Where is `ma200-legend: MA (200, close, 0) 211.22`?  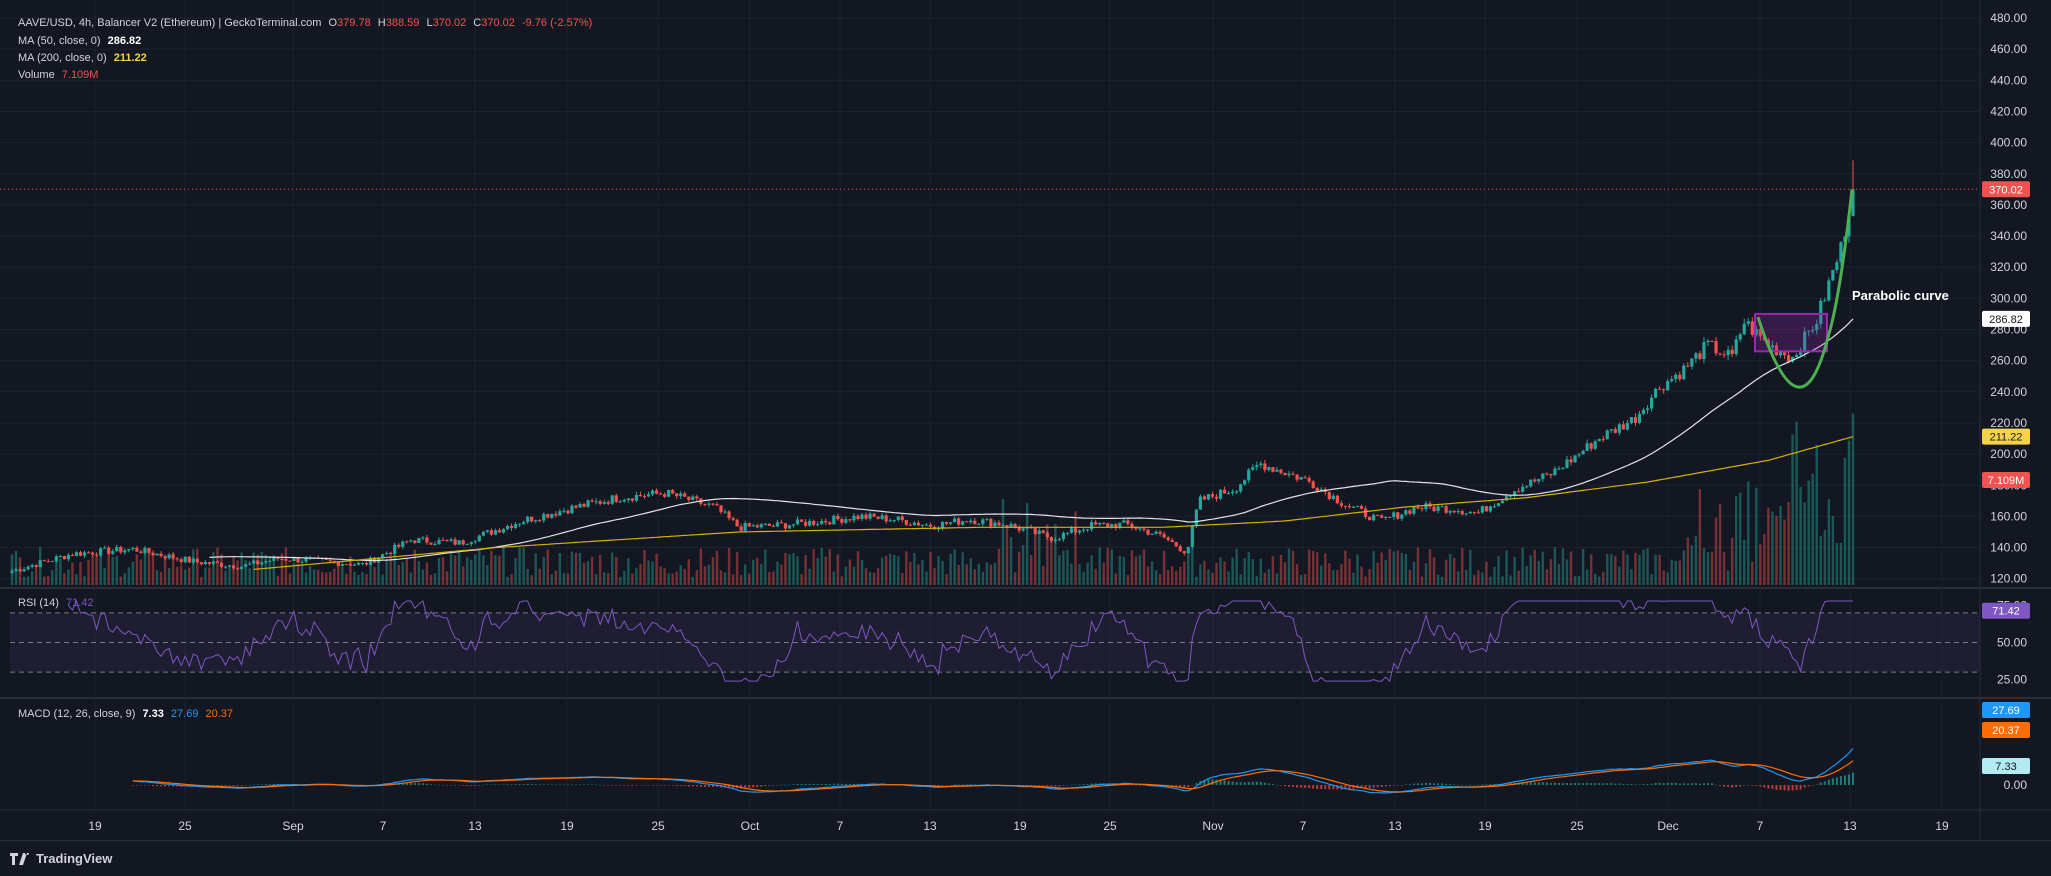
ma200-legend: MA (200, close, 0) 211.22 is located at coordinates (84, 58).